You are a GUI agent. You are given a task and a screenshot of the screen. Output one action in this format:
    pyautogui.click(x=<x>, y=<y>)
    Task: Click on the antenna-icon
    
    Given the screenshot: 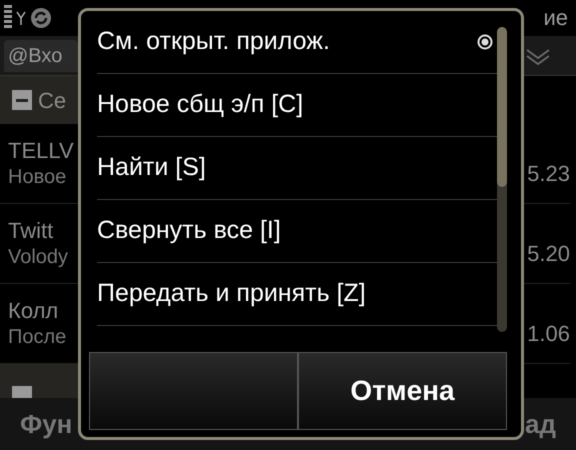 What is the action you would take?
    pyautogui.click(x=21, y=18)
    